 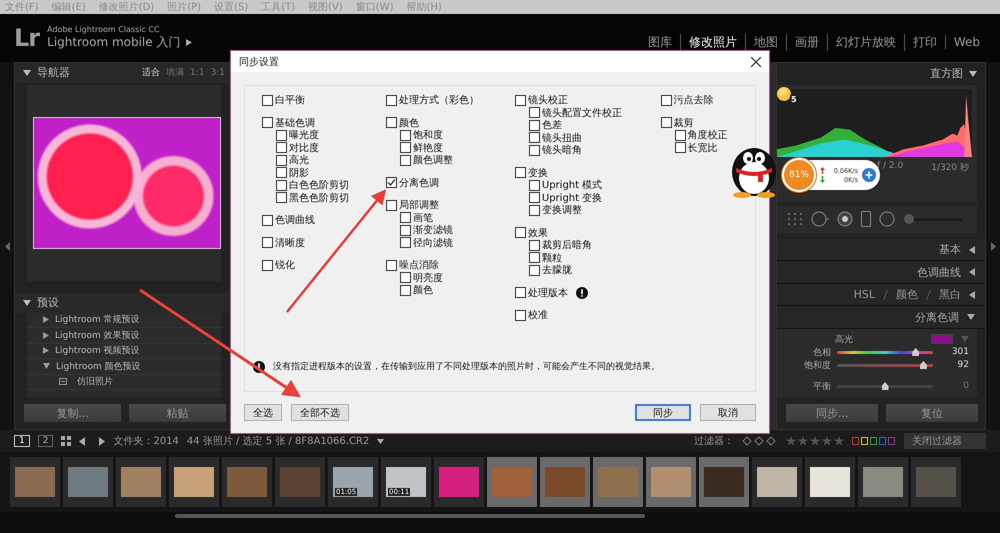 I want to click on dialog-button: 全部不选, so click(x=320, y=412).